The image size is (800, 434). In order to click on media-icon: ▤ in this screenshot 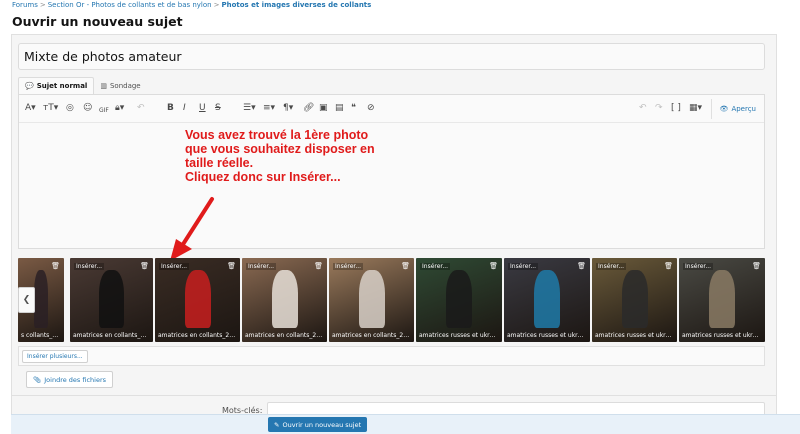, I will do `click(339, 108)`.